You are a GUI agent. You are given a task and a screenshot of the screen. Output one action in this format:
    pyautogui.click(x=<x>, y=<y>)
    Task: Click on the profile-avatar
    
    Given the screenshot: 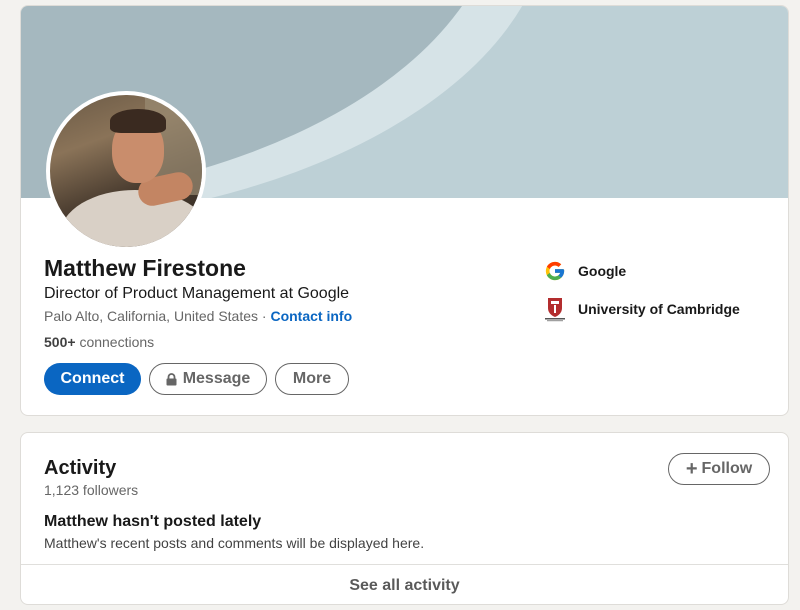 What is the action you would take?
    pyautogui.click(x=126, y=171)
    